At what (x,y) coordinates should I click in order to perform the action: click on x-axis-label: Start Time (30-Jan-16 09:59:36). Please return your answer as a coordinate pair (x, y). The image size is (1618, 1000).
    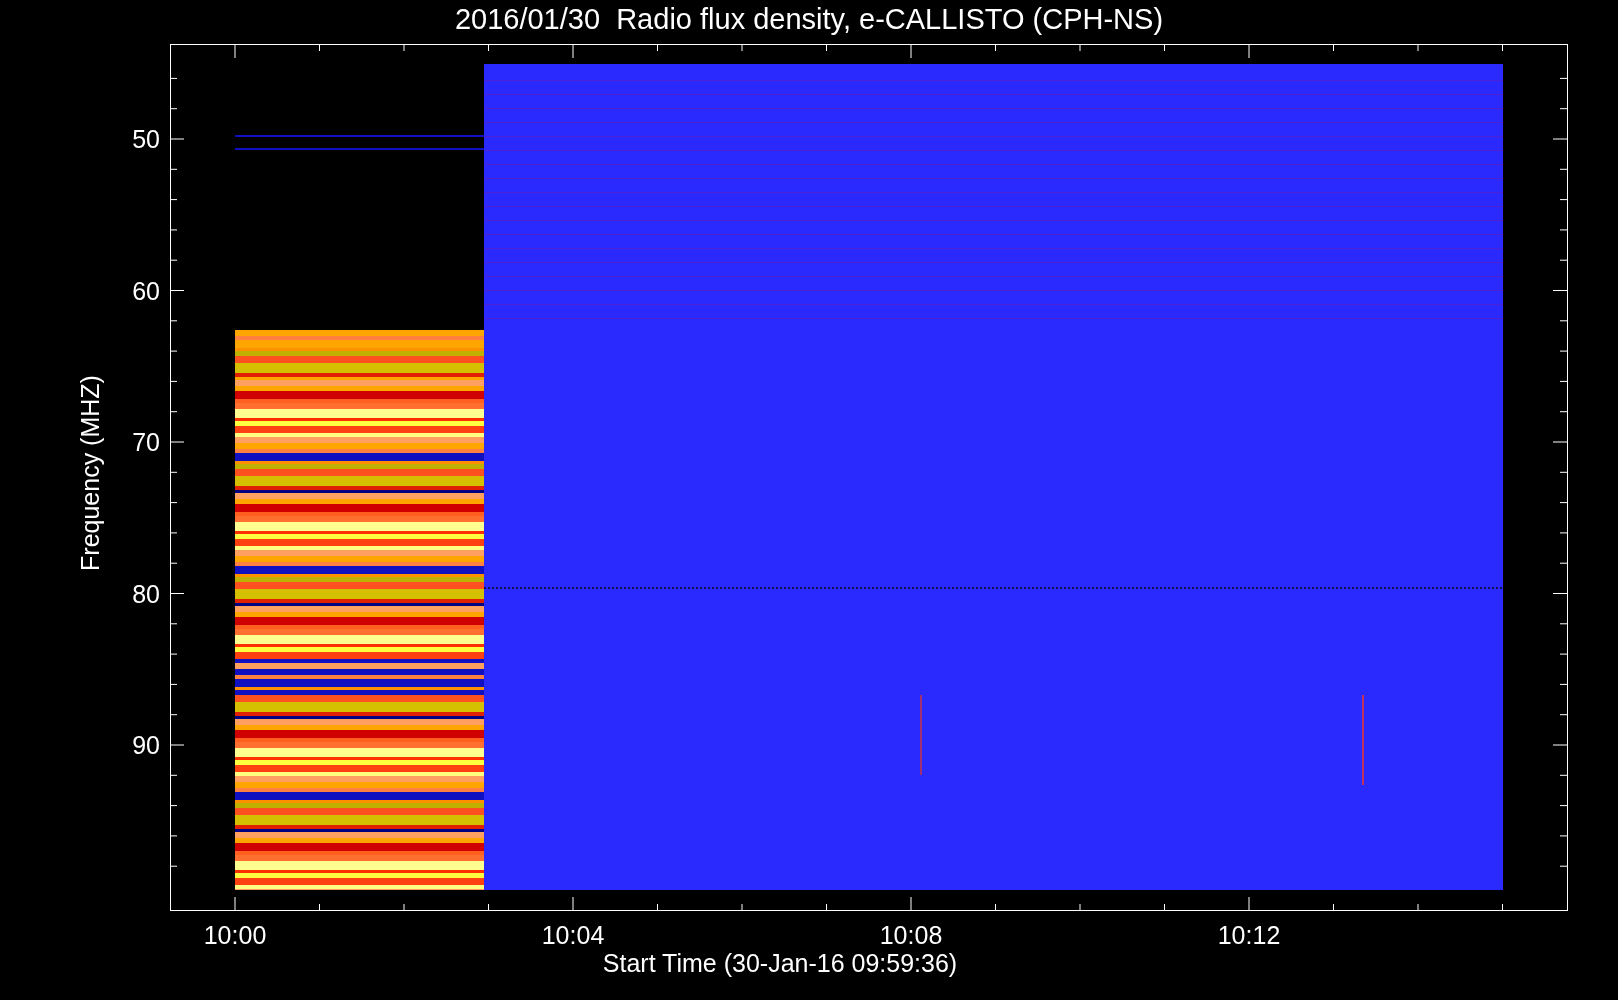
    Looking at the image, I should click on (780, 963).